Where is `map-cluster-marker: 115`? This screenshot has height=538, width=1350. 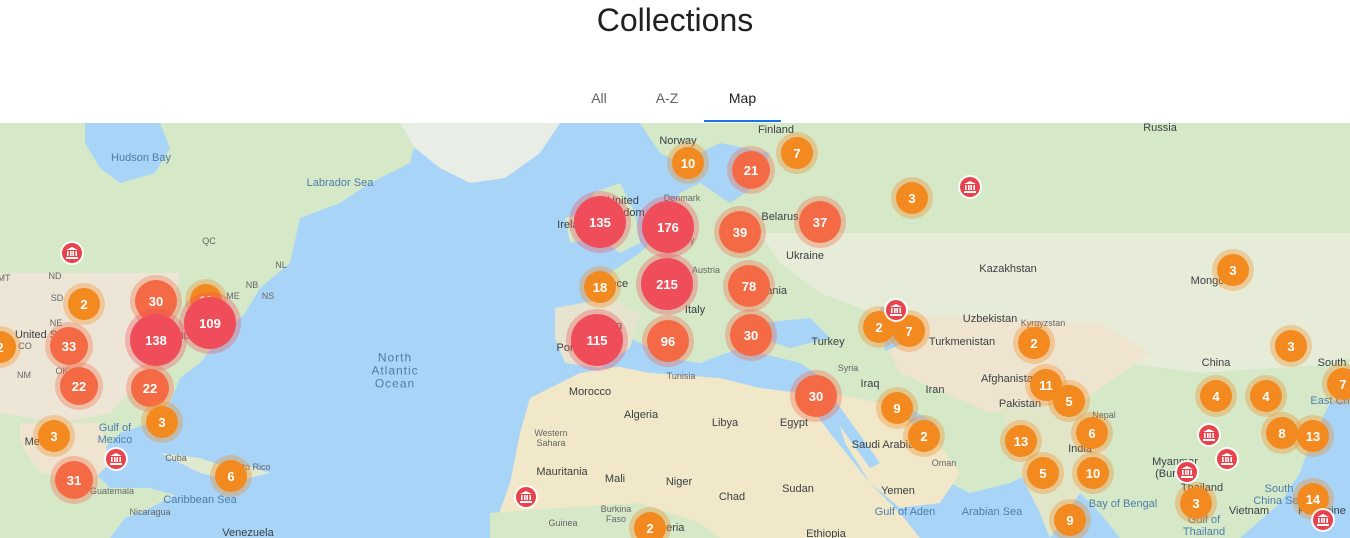 map-cluster-marker: 115 is located at coordinates (597, 340).